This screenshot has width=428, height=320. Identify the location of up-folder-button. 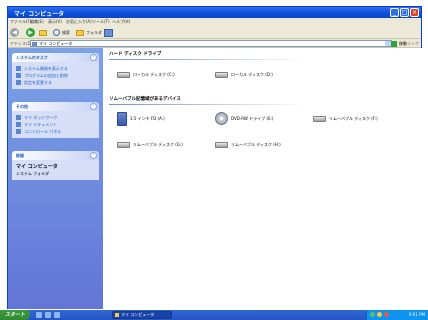
(43, 32).